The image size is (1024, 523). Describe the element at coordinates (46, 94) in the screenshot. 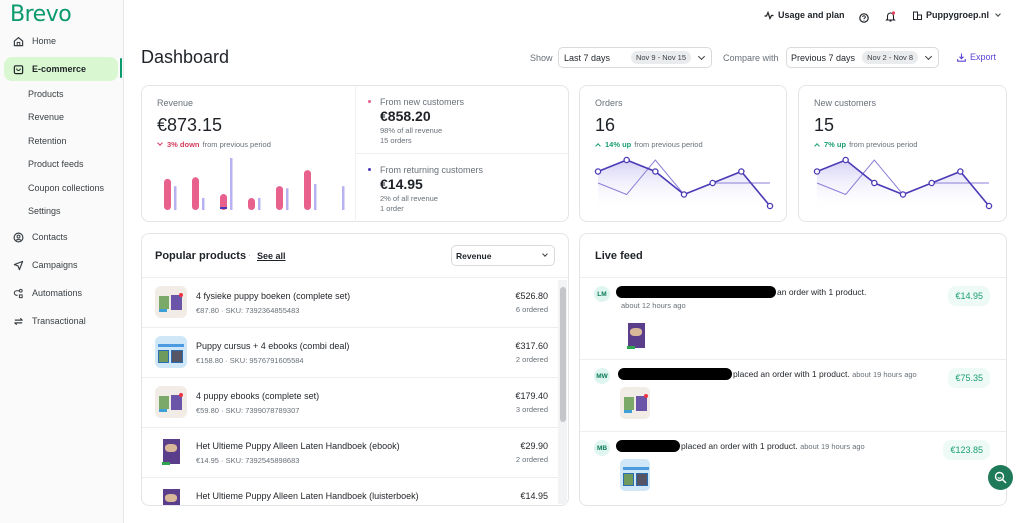

I see `sidebar-subitem-products: Products` at that location.